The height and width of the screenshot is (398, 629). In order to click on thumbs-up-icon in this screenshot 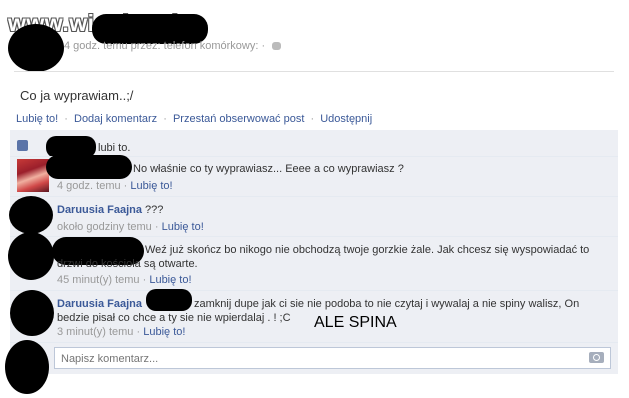, I will do `click(22, 145)`.